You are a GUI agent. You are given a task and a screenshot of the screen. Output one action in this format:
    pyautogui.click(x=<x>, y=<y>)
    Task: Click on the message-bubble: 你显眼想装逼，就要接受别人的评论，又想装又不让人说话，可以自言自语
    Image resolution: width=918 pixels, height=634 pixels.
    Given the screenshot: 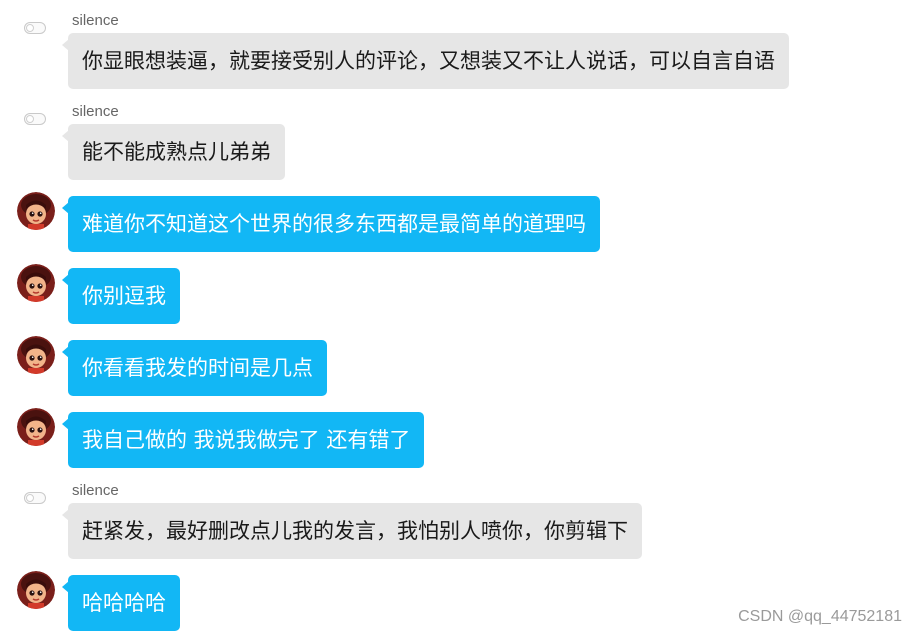 What is the action you would take?
    pyautogui.click(x=425, y=61)
    